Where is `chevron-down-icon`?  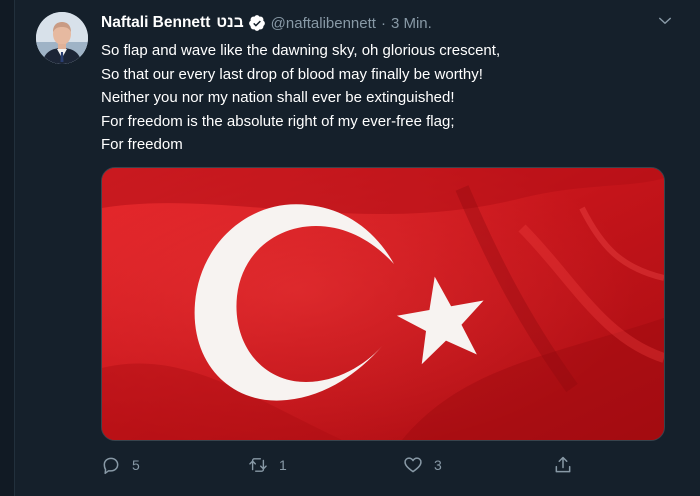 chevron-down-icon is located at coordinates (665, 20).